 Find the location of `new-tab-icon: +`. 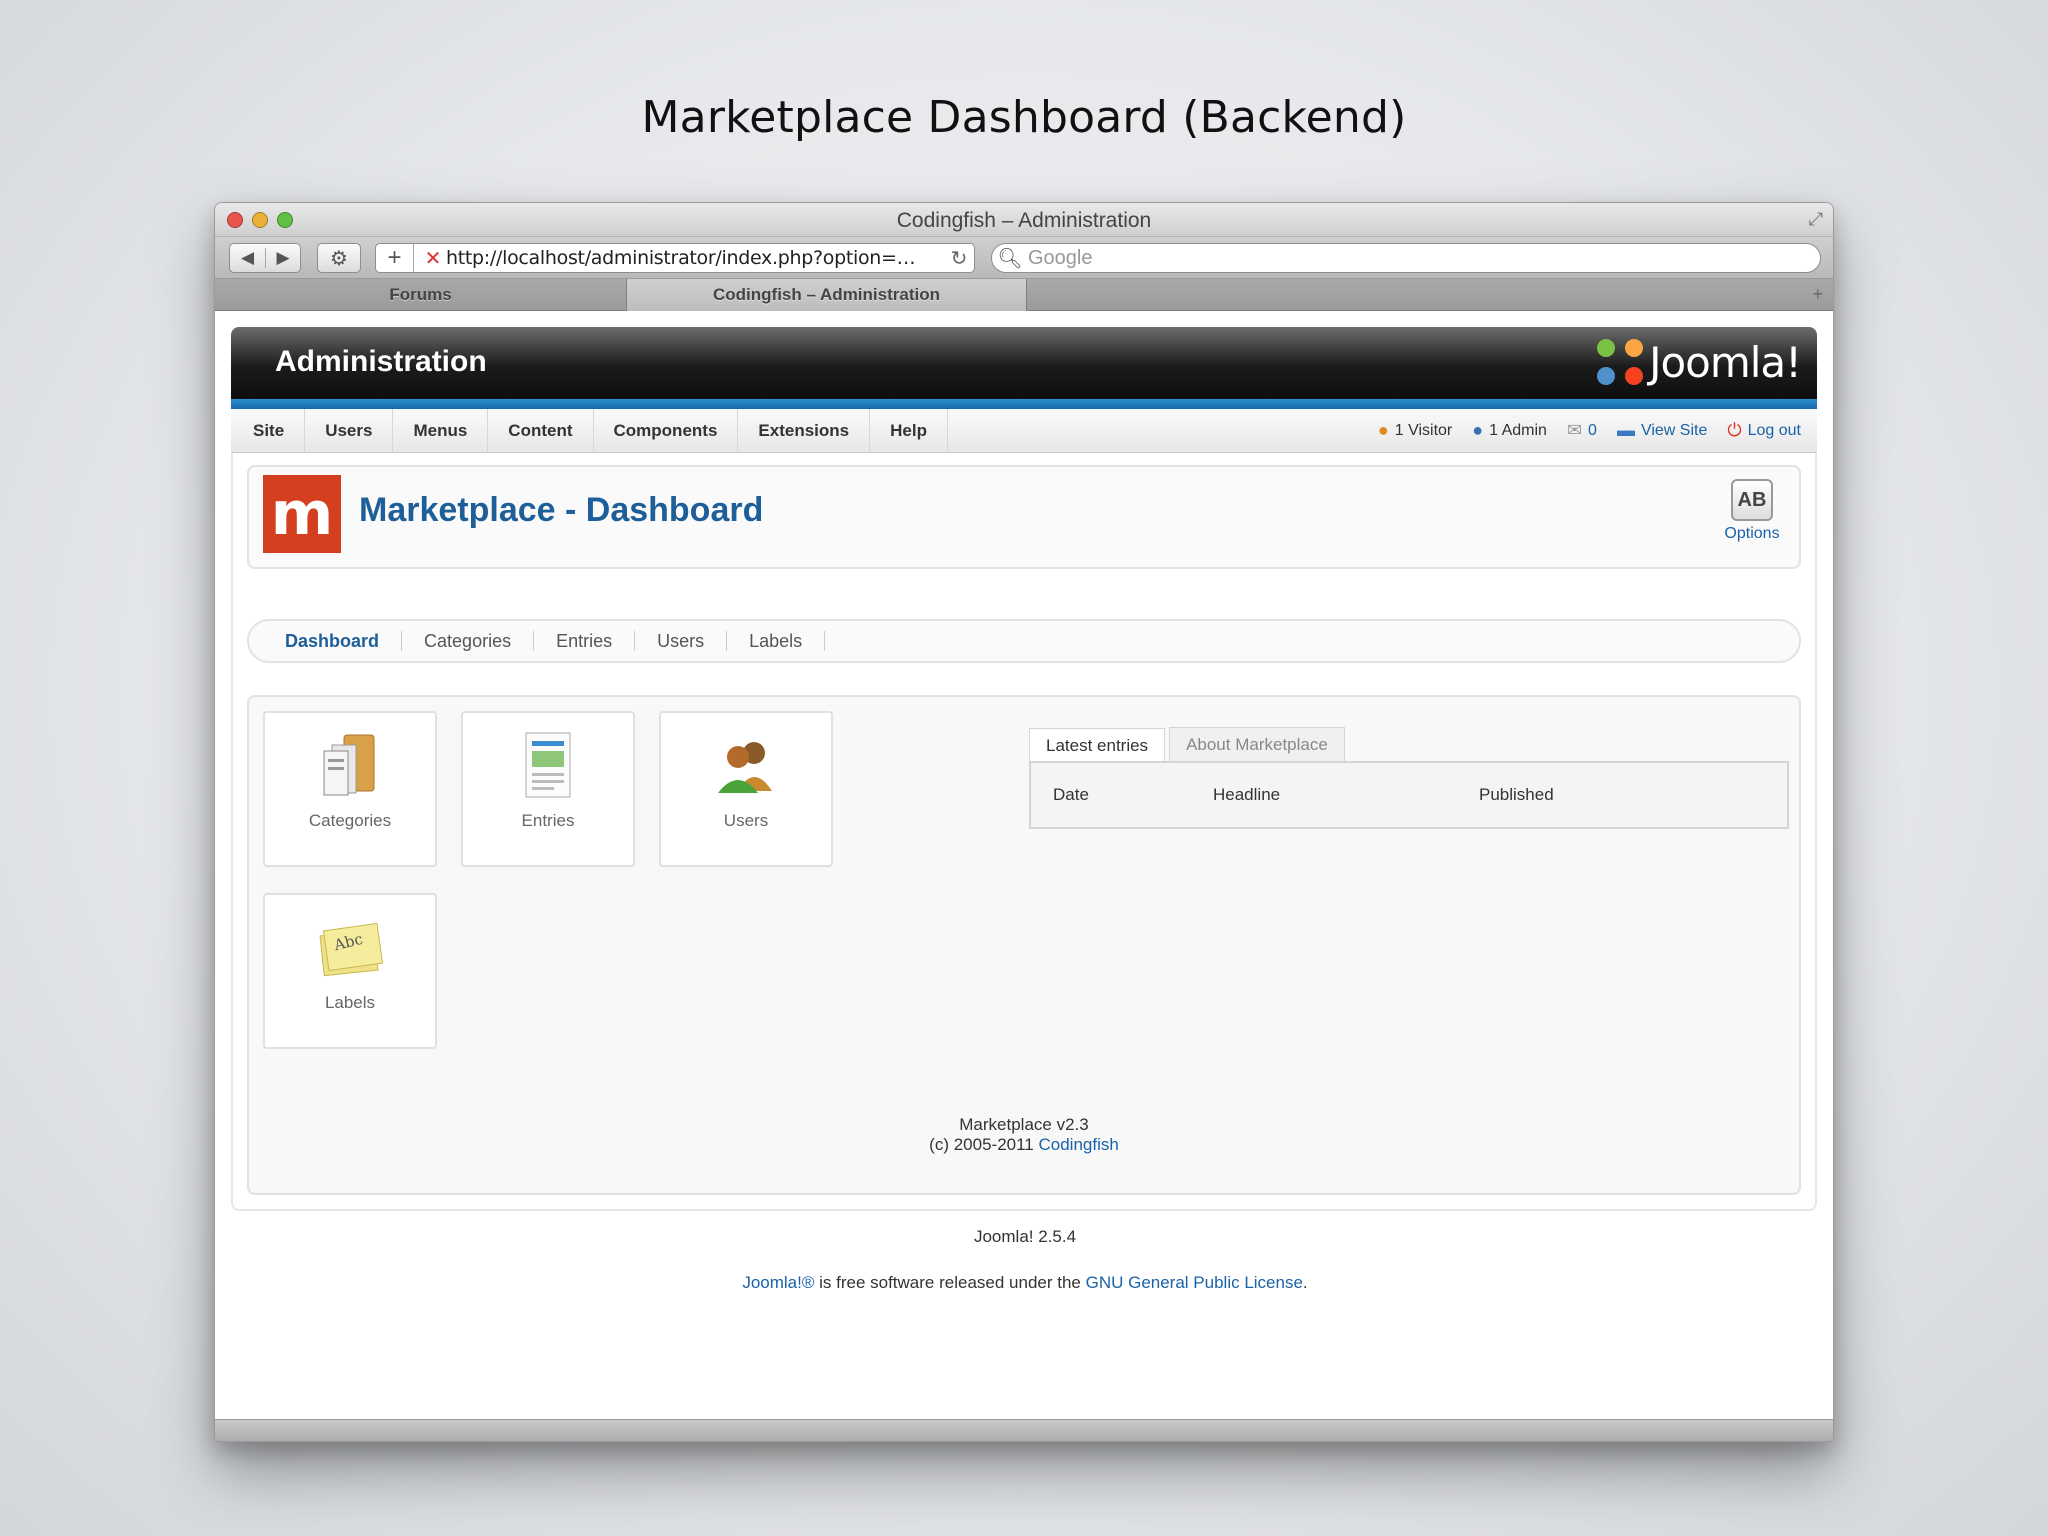

new-tab-icon: + is located at coordinates (1817, 294).